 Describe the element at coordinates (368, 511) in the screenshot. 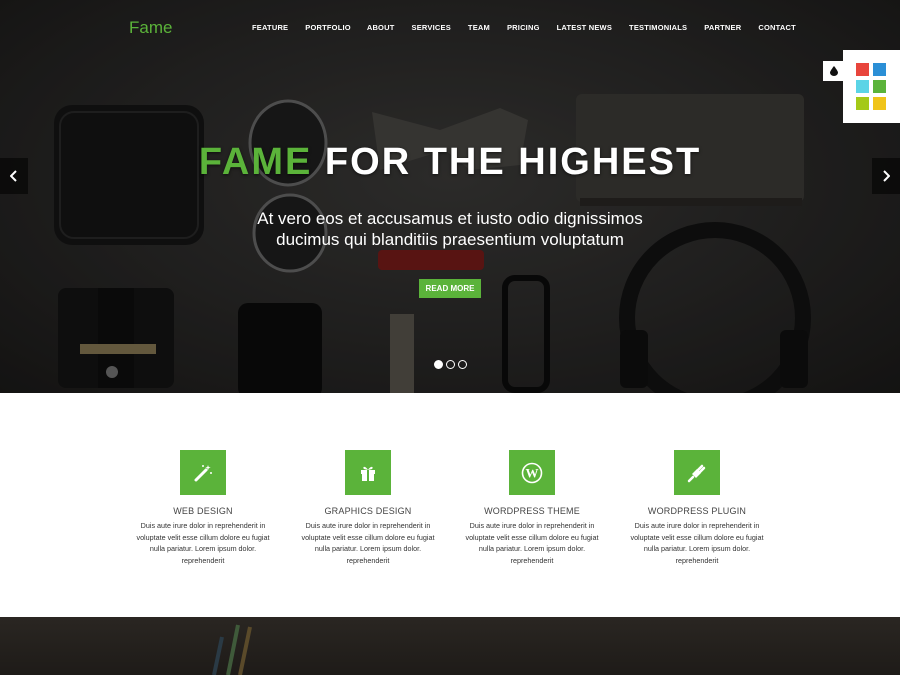

I see `service-title: GRAPHICS DESIGN` at that location.